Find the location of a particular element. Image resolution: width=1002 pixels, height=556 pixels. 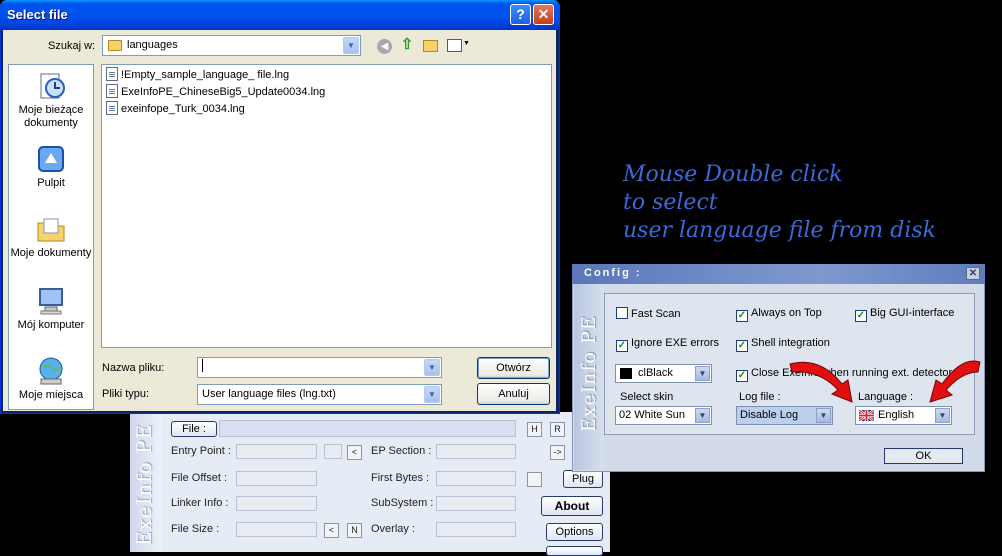

checkbox-label: Shell integration is located at coordinates (790, 343).